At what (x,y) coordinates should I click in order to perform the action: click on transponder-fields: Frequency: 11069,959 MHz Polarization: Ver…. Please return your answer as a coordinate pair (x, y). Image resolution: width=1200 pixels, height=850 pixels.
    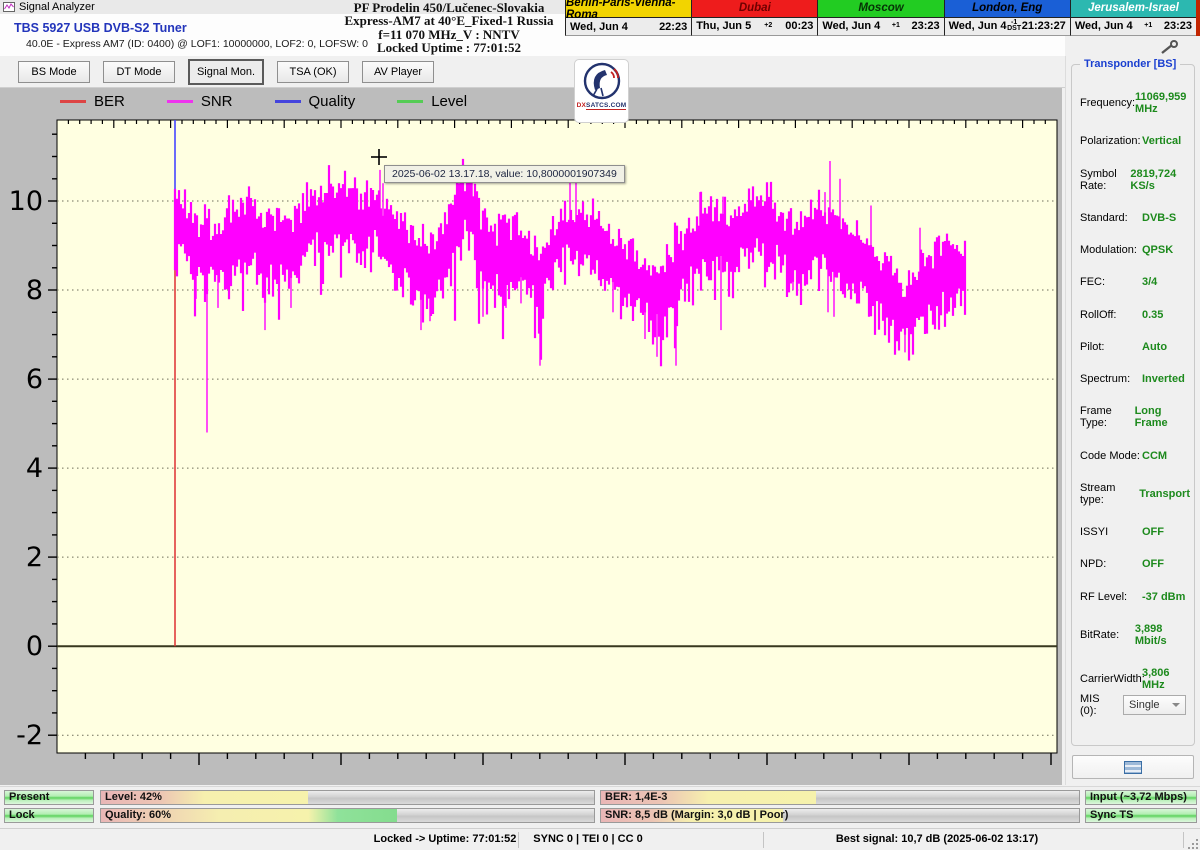
    Looking at the image, I should click on (1135, 391).